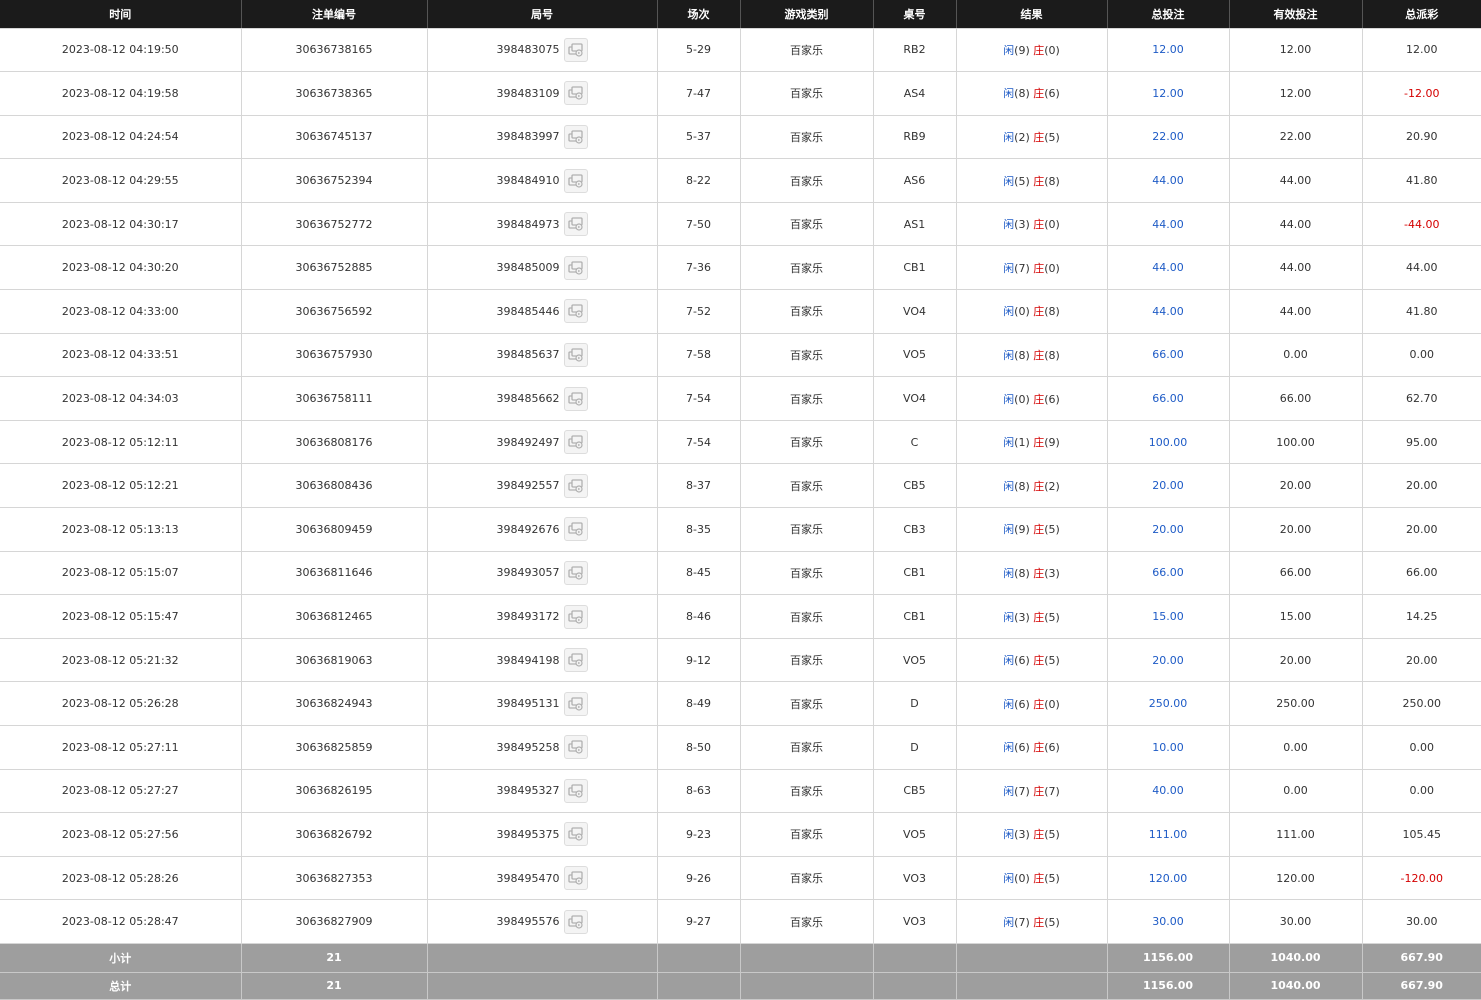 The width and height of the screenshot is (1481, 1000). What do you see at coordinates (528, 878) in the screenshot?
I see `round-id-text: 398495470` at bounding box center [528, 878].